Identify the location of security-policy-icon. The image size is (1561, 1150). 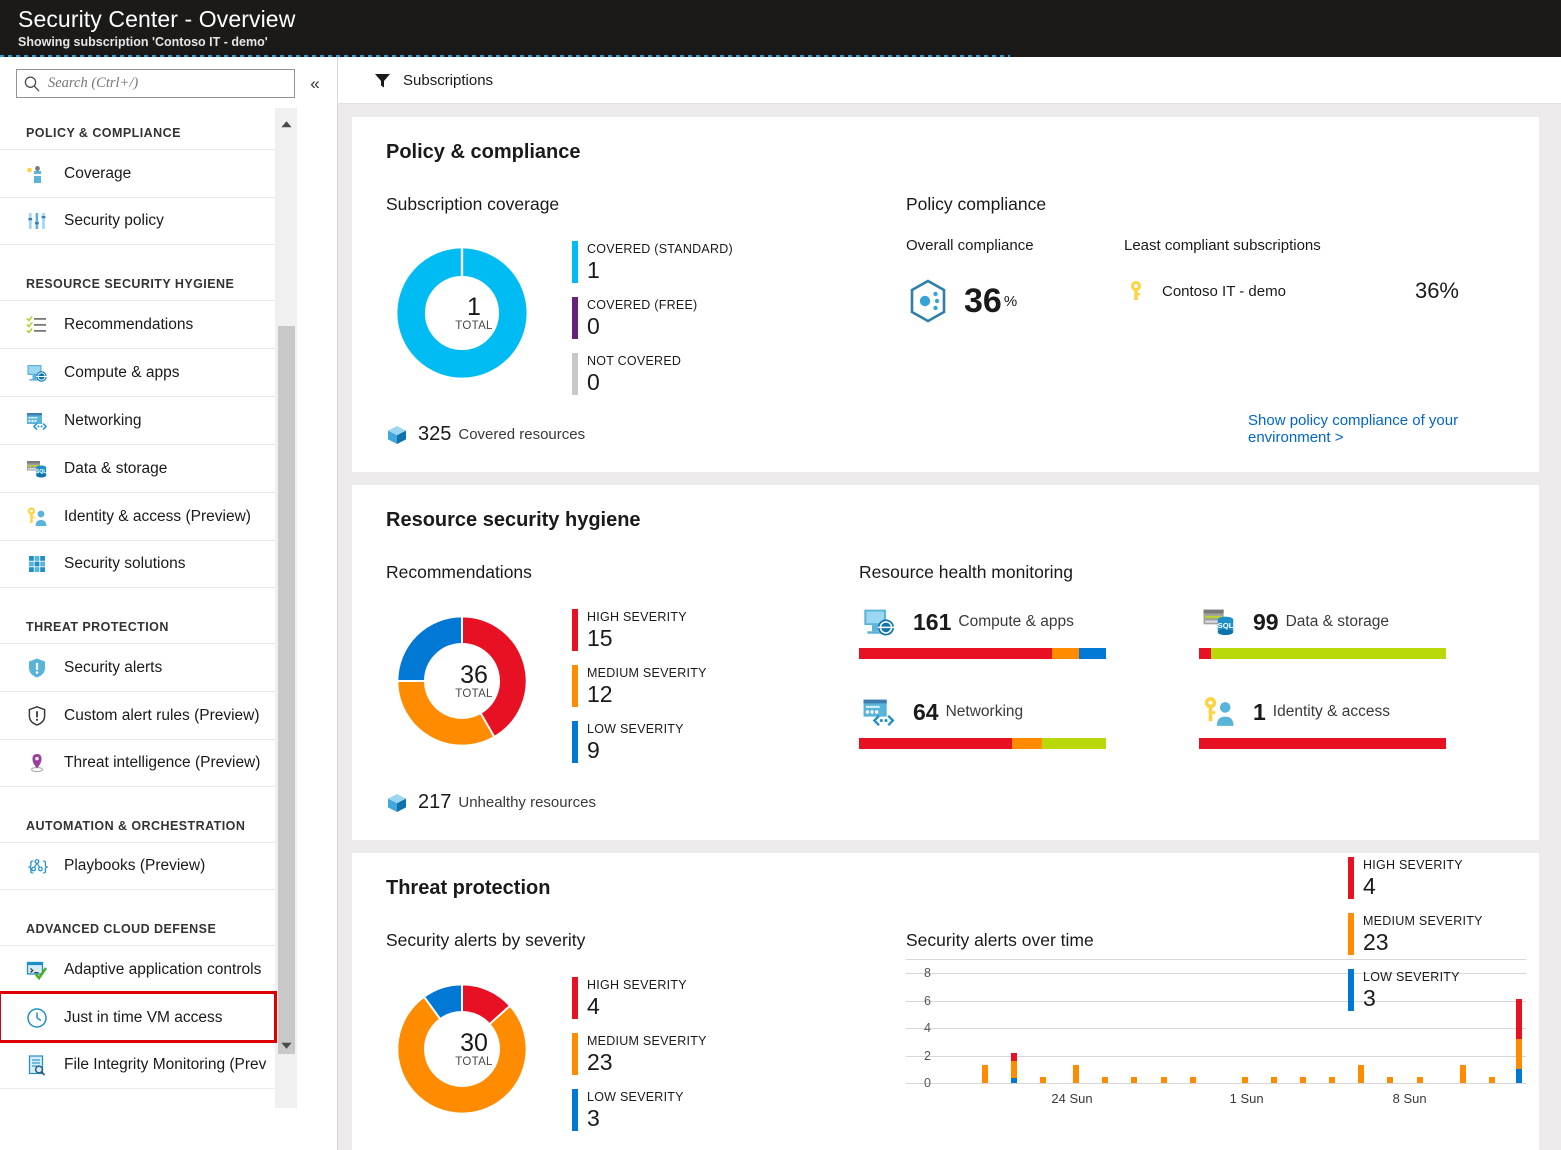
(37, 221).